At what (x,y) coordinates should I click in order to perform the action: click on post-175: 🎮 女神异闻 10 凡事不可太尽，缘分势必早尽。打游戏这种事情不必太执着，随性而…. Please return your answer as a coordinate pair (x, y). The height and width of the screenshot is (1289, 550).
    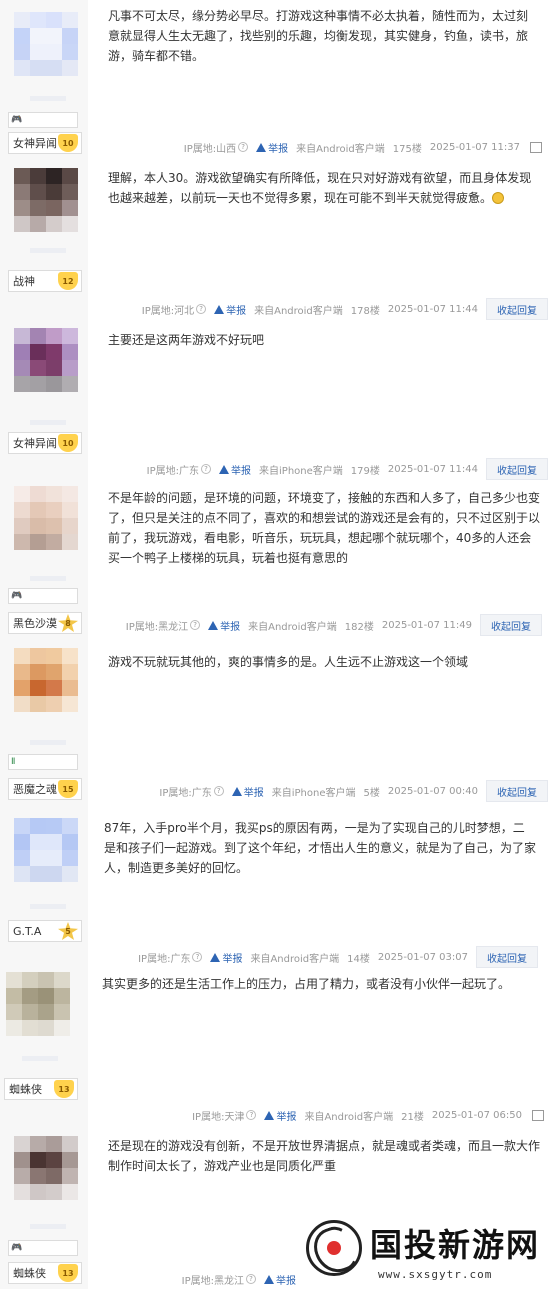
    Looking at the image, I should click on (275, 81).